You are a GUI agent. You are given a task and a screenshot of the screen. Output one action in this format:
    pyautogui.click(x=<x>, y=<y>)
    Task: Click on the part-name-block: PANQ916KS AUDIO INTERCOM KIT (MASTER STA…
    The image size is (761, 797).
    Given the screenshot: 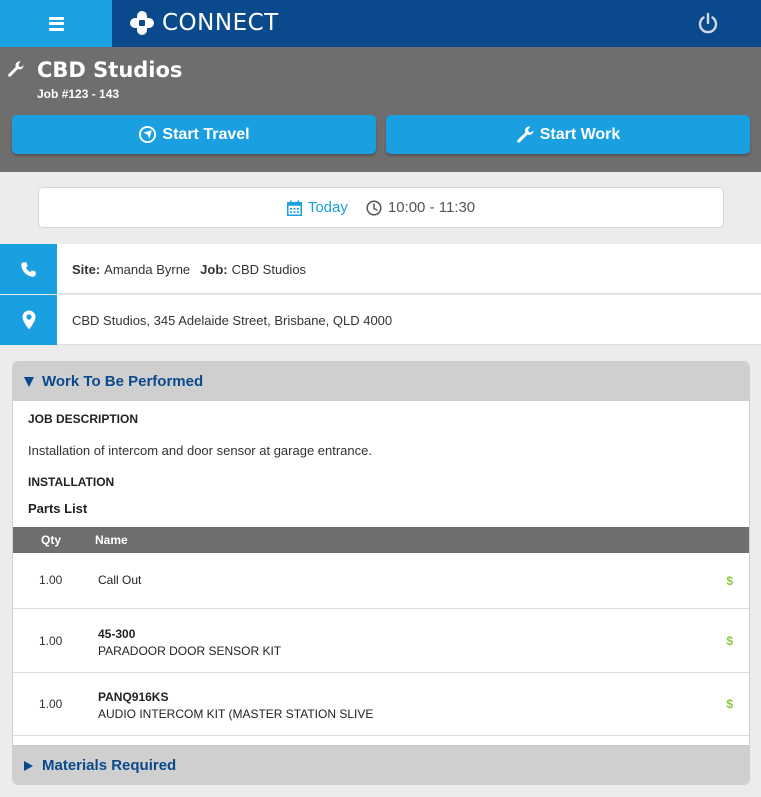 What is the action you would take?
    pyautogui.click(x=235, y=705)
    